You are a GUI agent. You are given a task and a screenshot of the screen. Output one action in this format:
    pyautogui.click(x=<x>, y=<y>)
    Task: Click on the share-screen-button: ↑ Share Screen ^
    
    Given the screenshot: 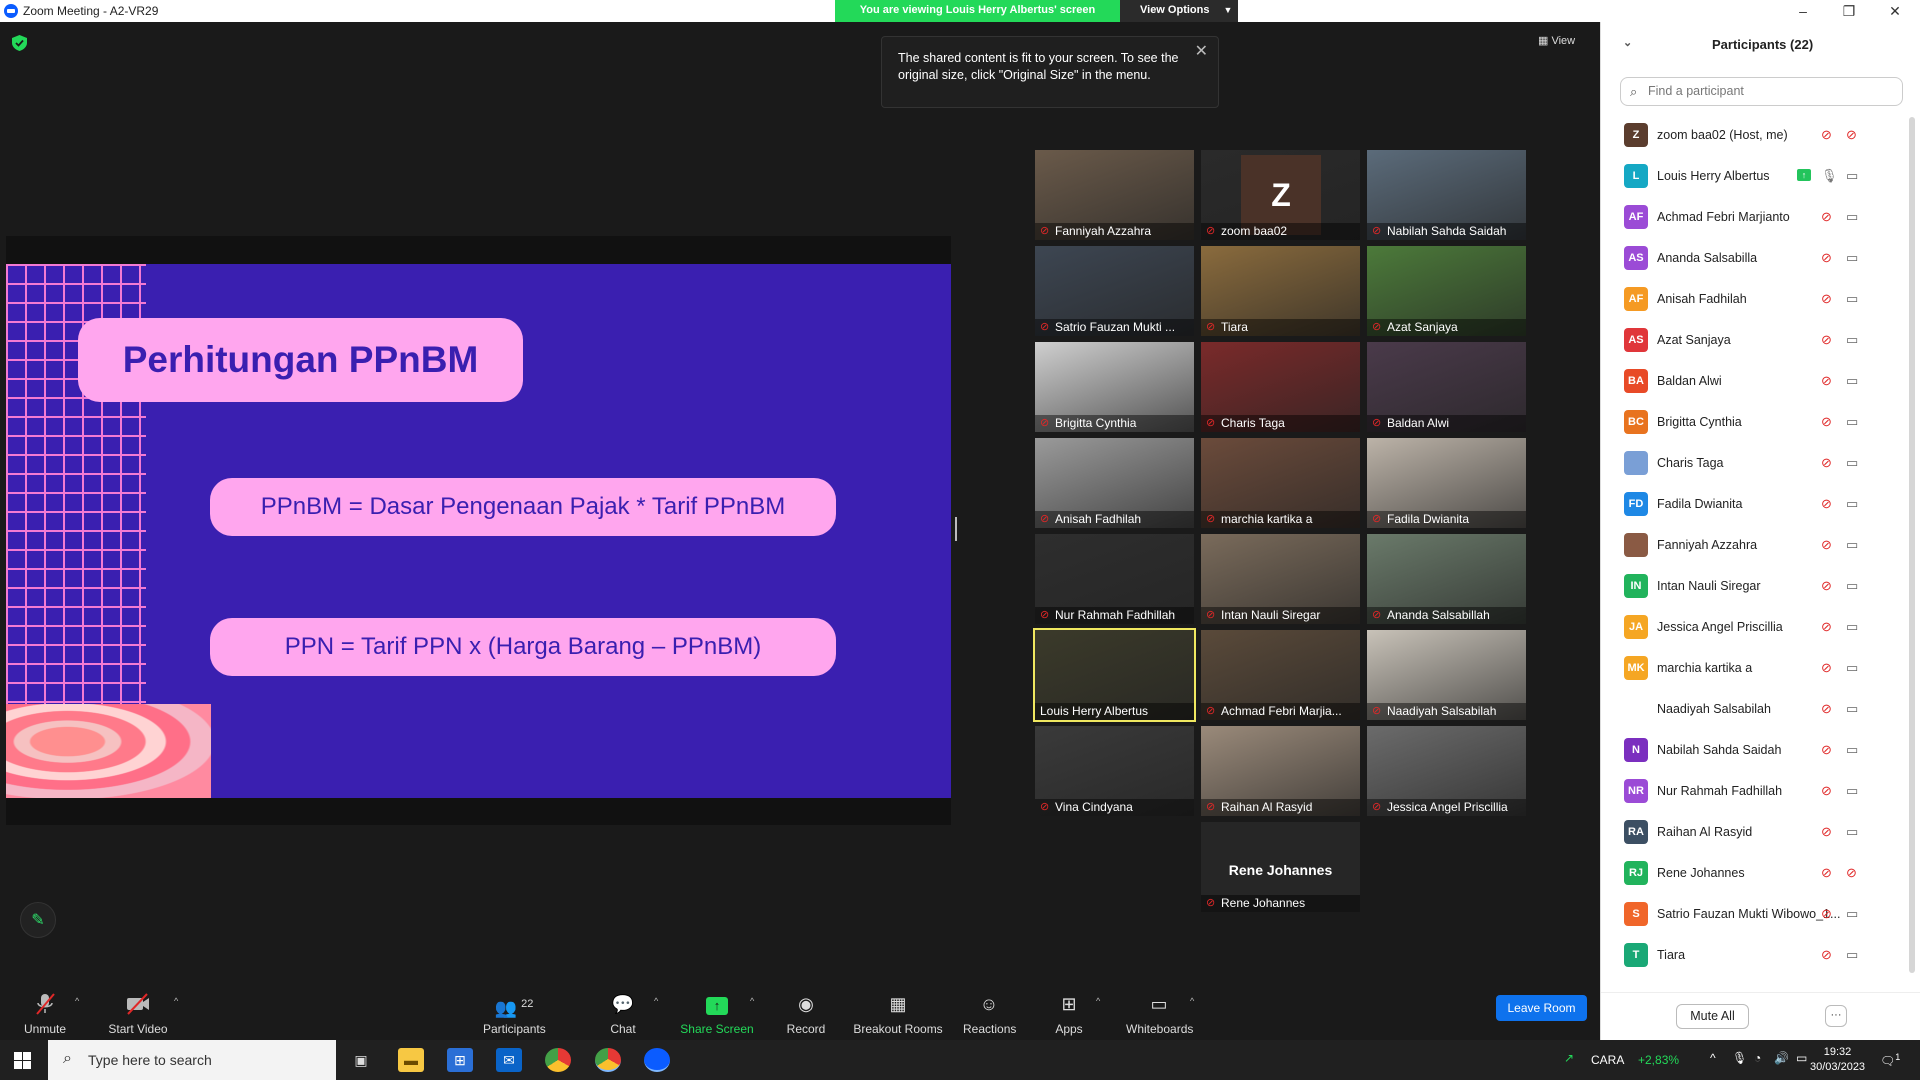 What is the action you would take?
    pyautogui.click(x=717, y=1014)
    